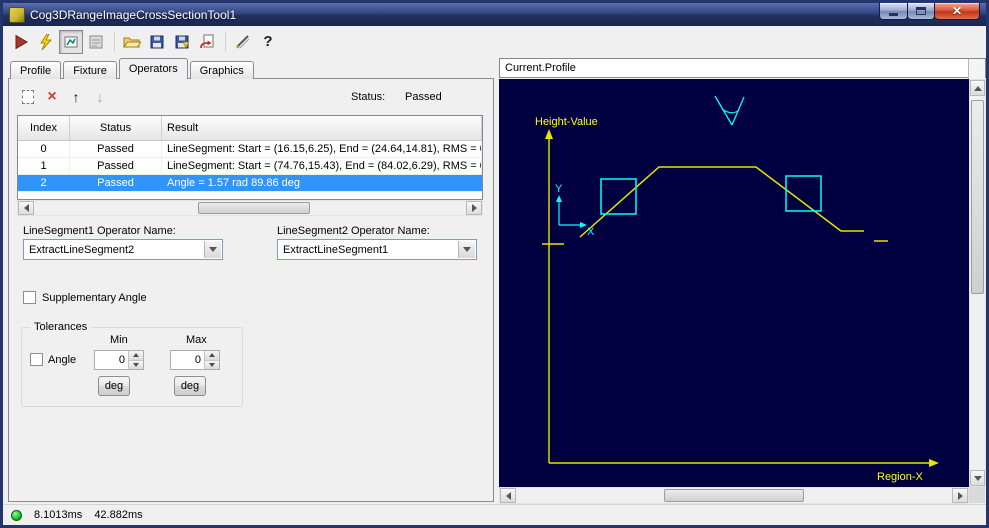 This screenshot has width=989, height=528. Describe the element at coordinates (119, 360) in the screenshot. I see `angle-min-spinner` at that location.